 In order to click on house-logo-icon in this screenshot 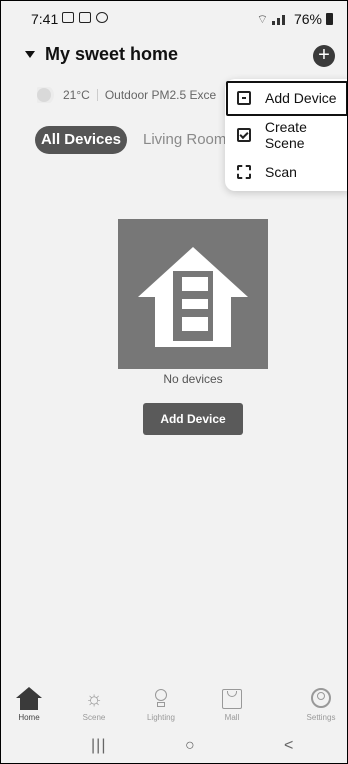, I will do `click(193, 297)`.